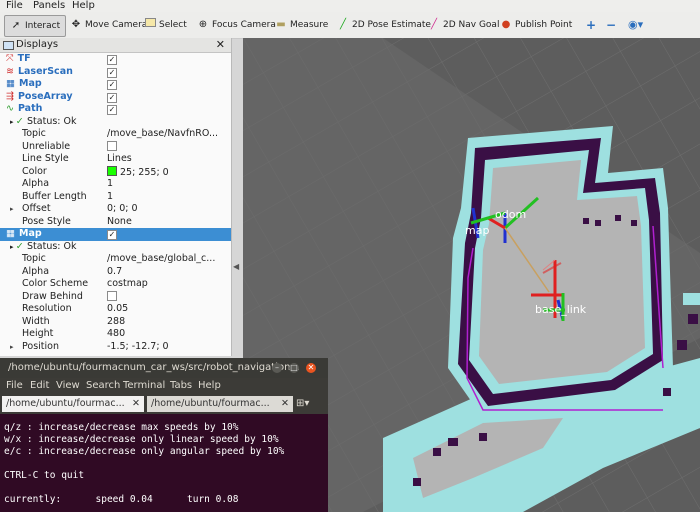  Describe the element at coordinates (311, 368) in the screenshot. I see `close-window-icon: ✕` at that location.